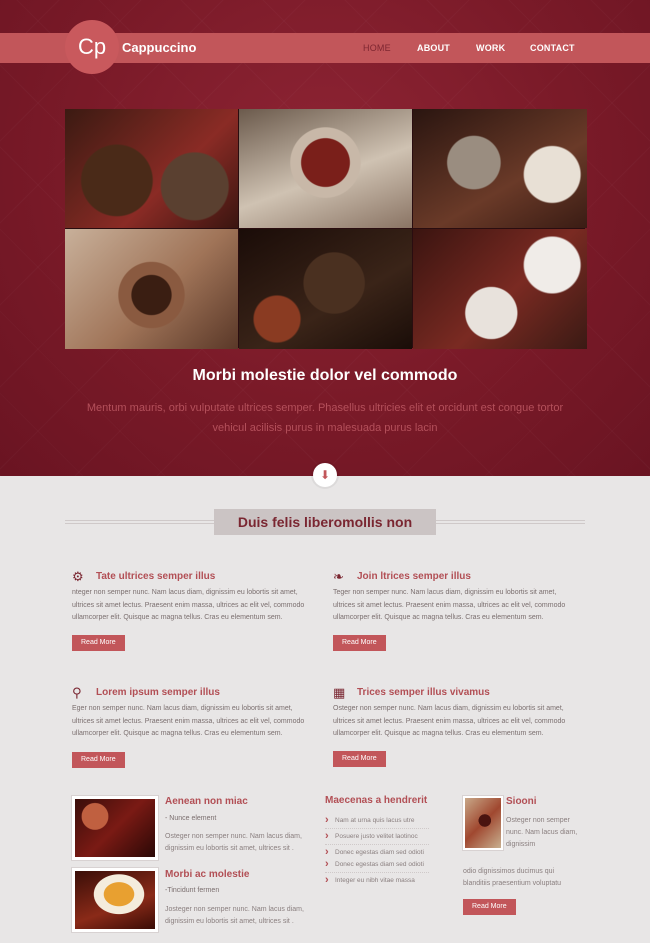 The image size is (650, 943). I want to click on list-item: Nam at urna quis lacus utre, so click(377, 821).